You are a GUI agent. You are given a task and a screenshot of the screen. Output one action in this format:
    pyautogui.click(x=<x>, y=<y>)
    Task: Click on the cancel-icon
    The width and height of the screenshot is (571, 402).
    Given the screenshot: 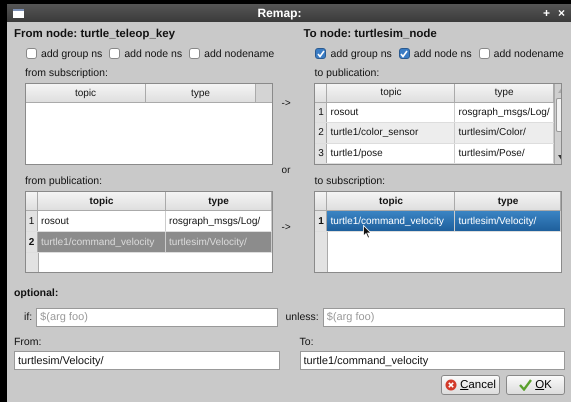 What is the action you would take?
    pyautogui.click(x=451, y=385)
    